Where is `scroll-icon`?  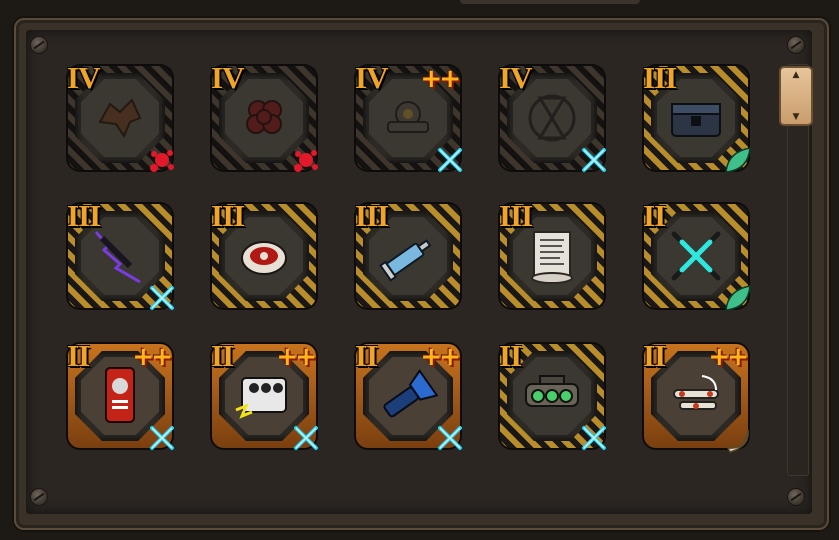 scroll-icon is located at coordinates (552, 256).